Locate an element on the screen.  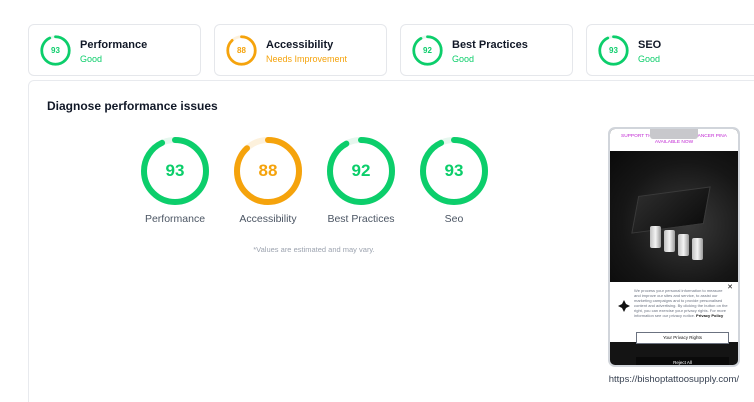
summary-card-seo: 93 SEO Good is located at coordinates (670, 50).